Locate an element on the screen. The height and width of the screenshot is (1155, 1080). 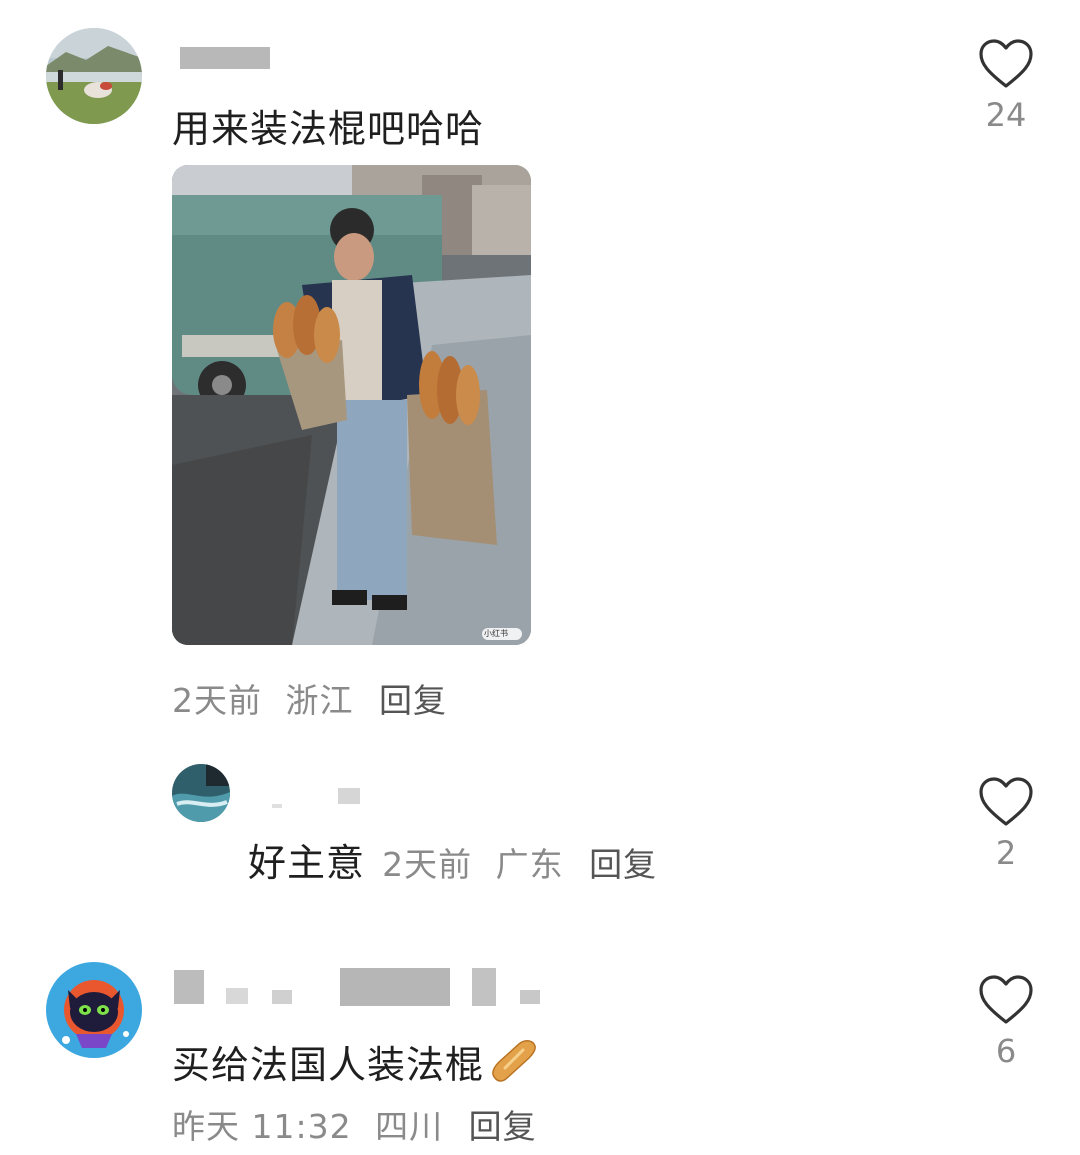
photo-watermark: 小红书 is located at coordinates (496, 633).